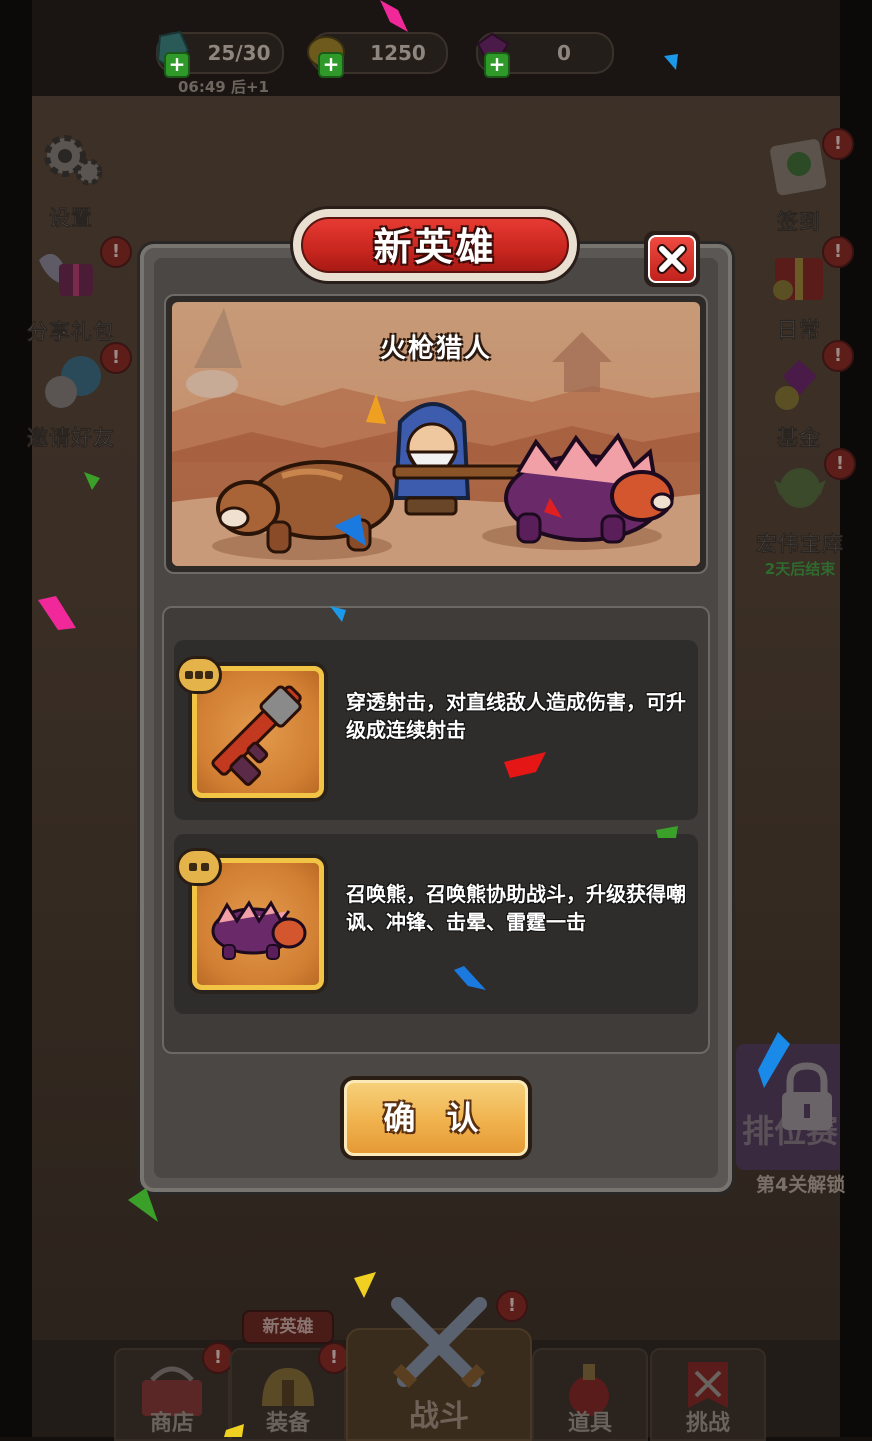 This screenshot has width=872, height=1441. I want to click on invite-friends-button: ! 邀请好友, so click(74, 397).